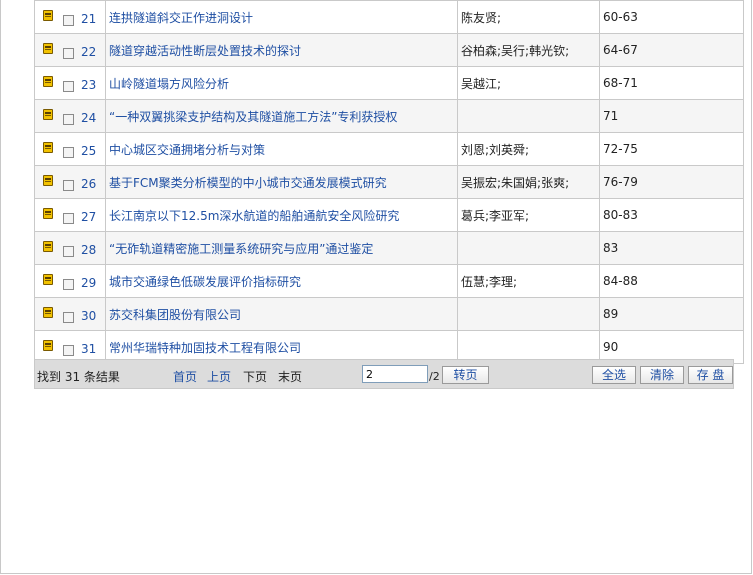 This screenshot has width=753, height=575. What do you see at coordinates (611, 347) in the screenshot?
I see `page-range: 90` at bounding box center [611, 347].